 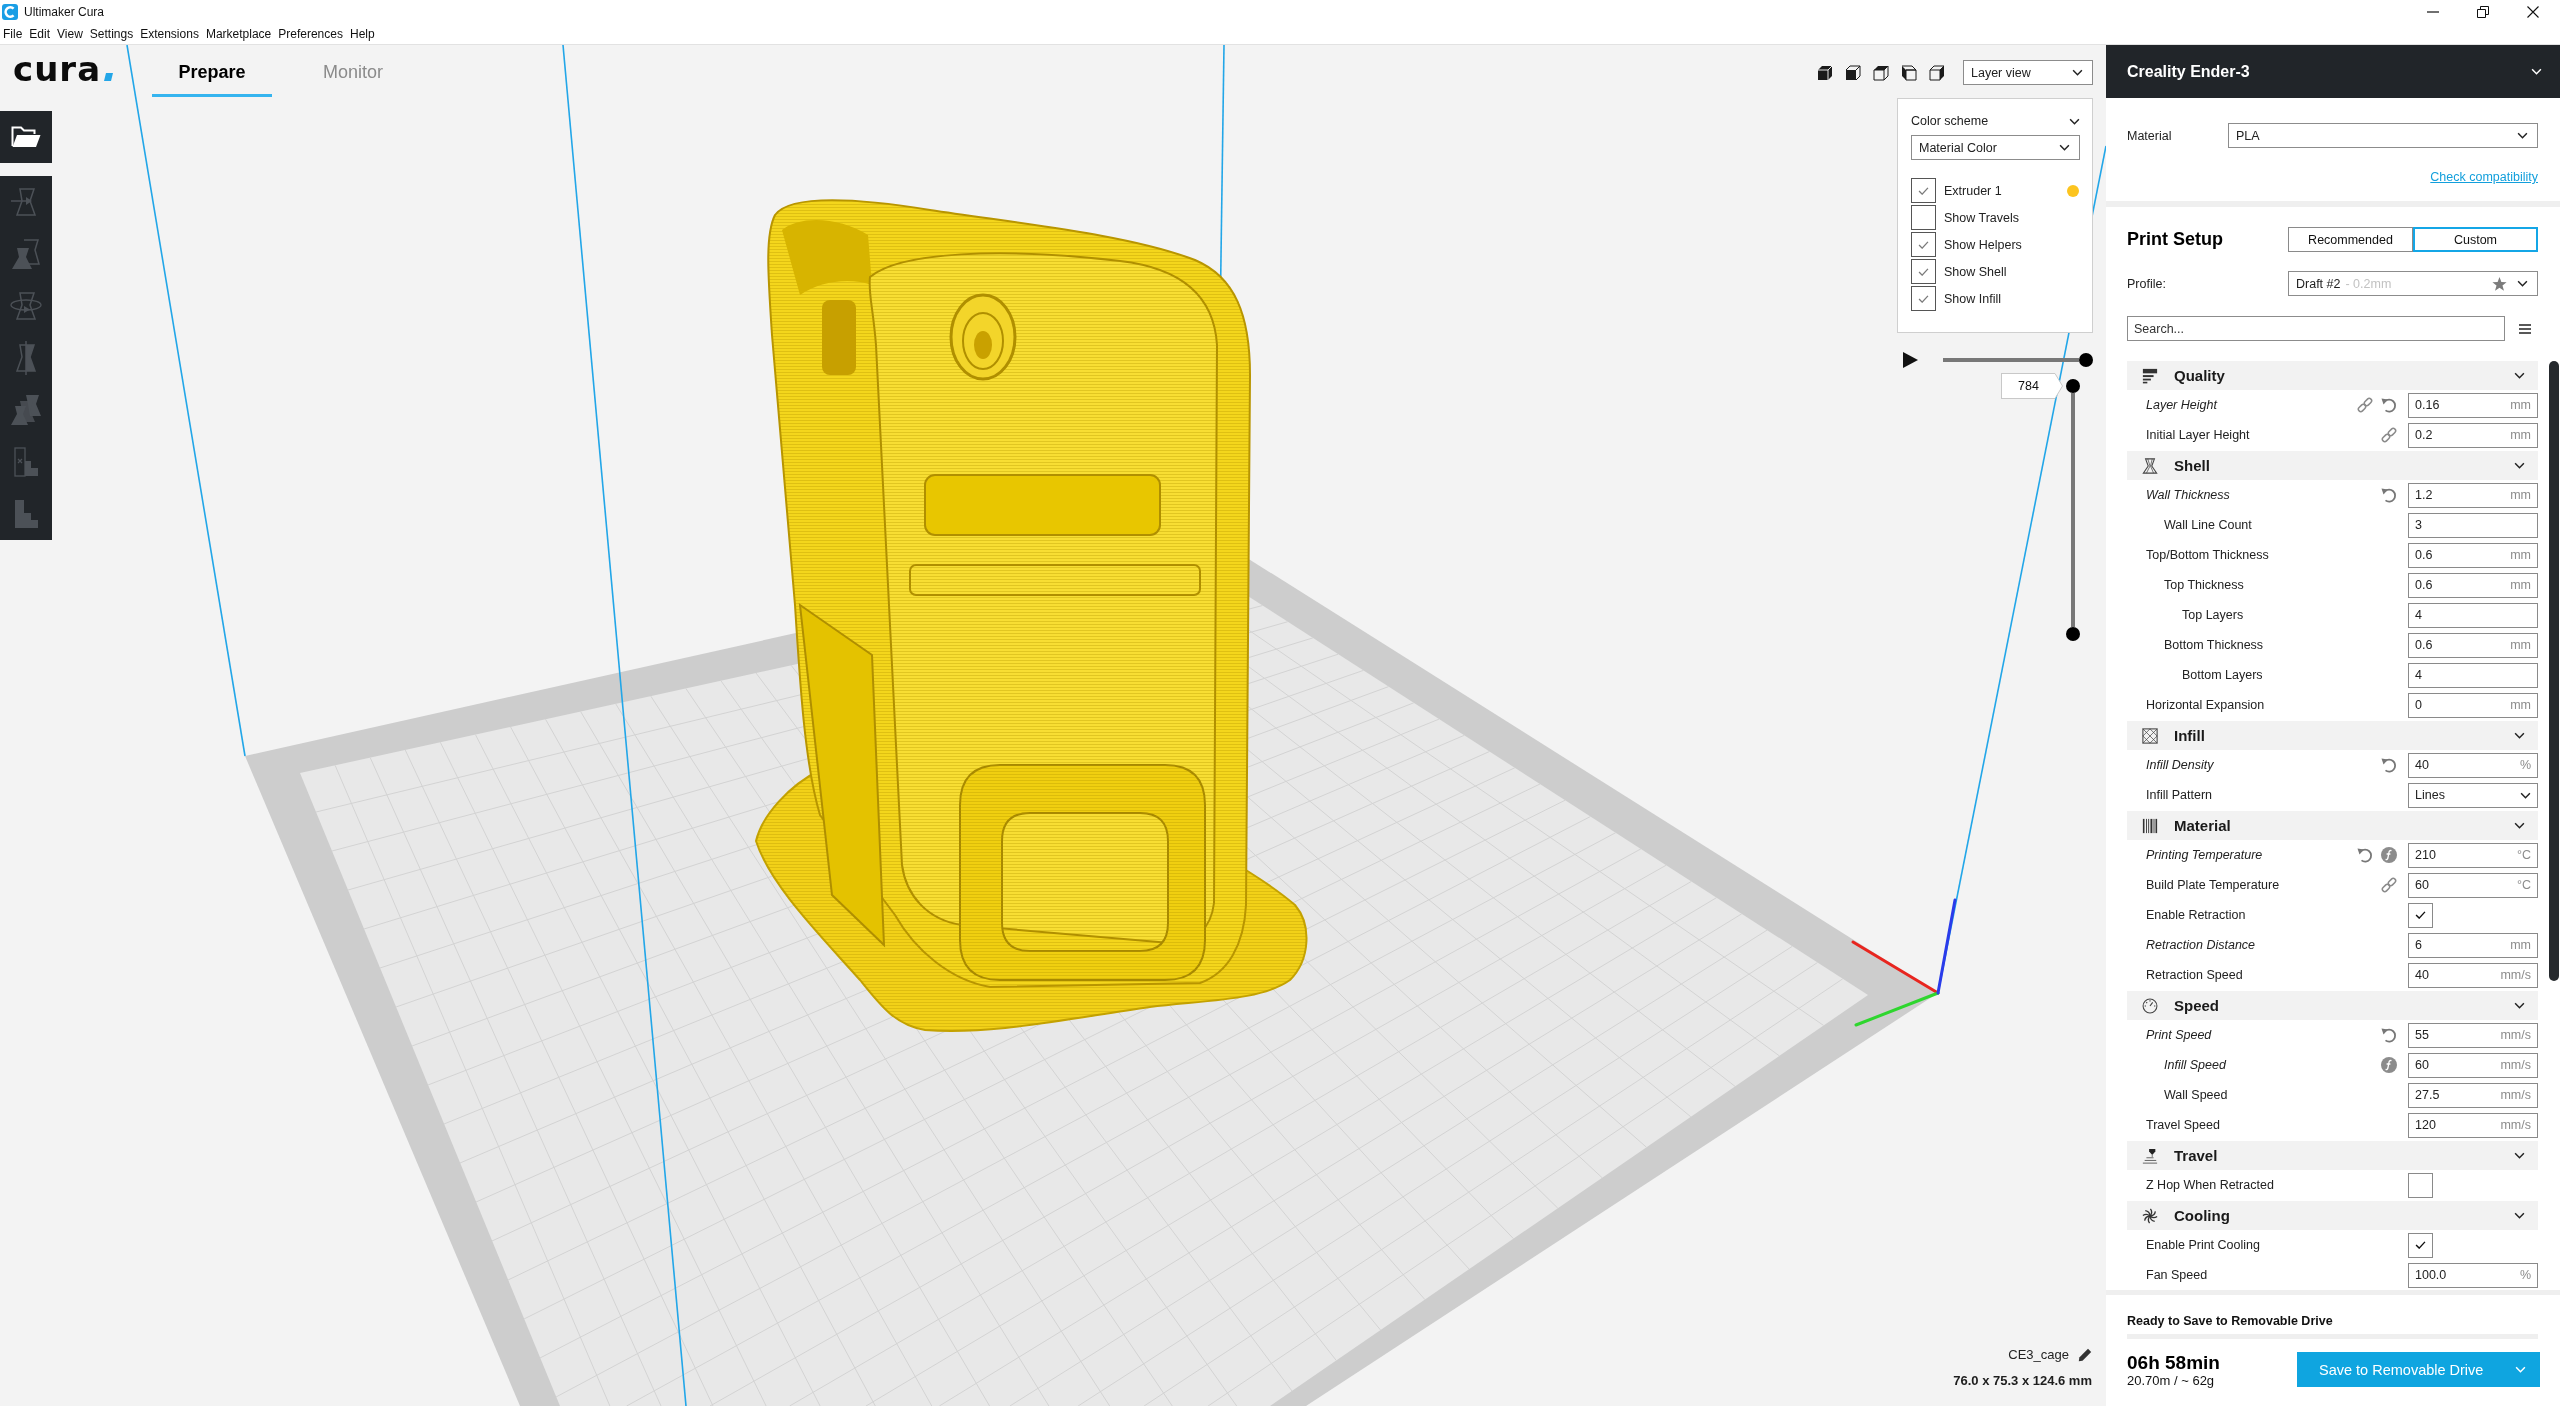 What do you see at coordinates (2473, 1095) in the screenshot?
I see `setting-field: 27.5 mm/s` at bounding box center [2473, 1095].